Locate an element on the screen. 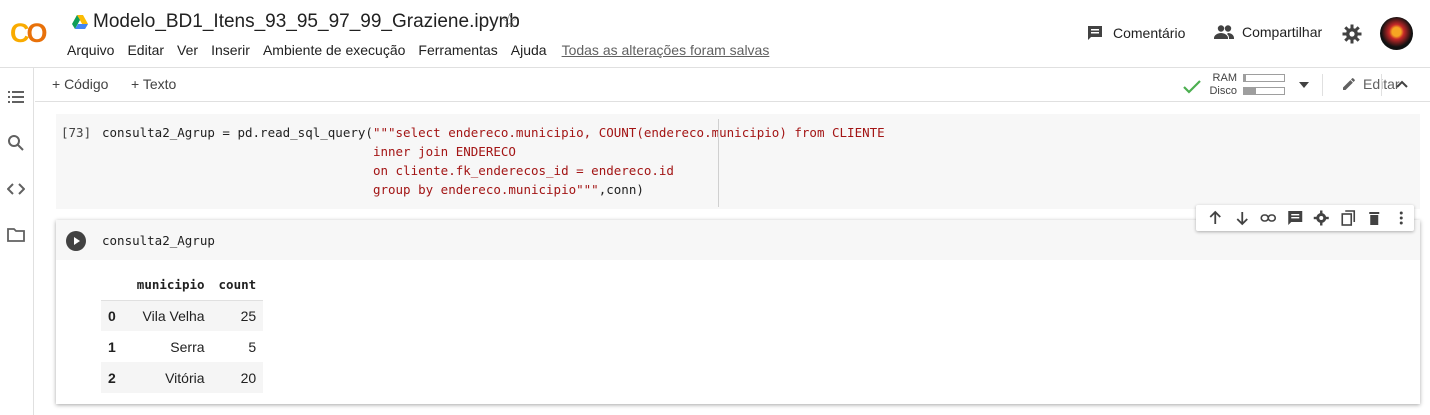  code-snippets-icon is located at coordinates (16, 189).